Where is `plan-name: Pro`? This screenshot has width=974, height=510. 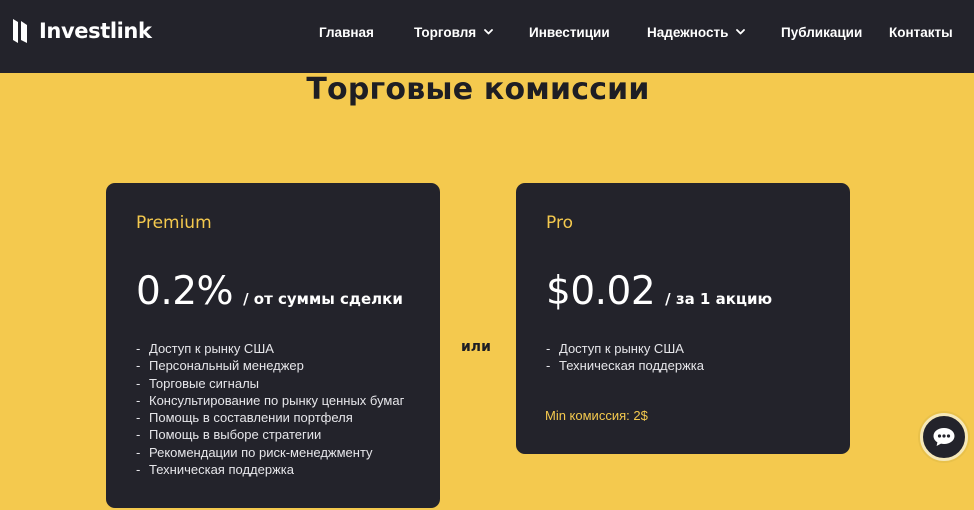 plan-name: Pro is located at coordinates (559, 223).